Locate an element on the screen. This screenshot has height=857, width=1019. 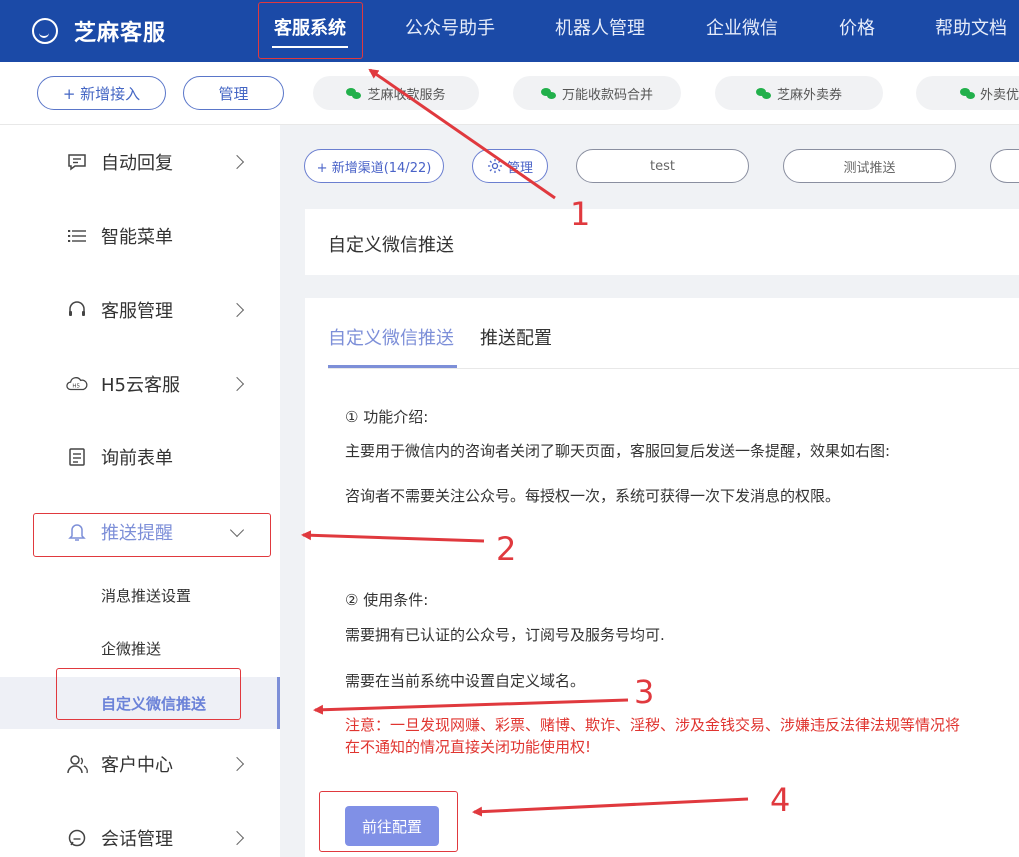
intro-text: 主要用于微信内的咨询者关闭了聊天页面，客服回复后发送一条提醒，效果如右图: is located at coordinates (618, 451).